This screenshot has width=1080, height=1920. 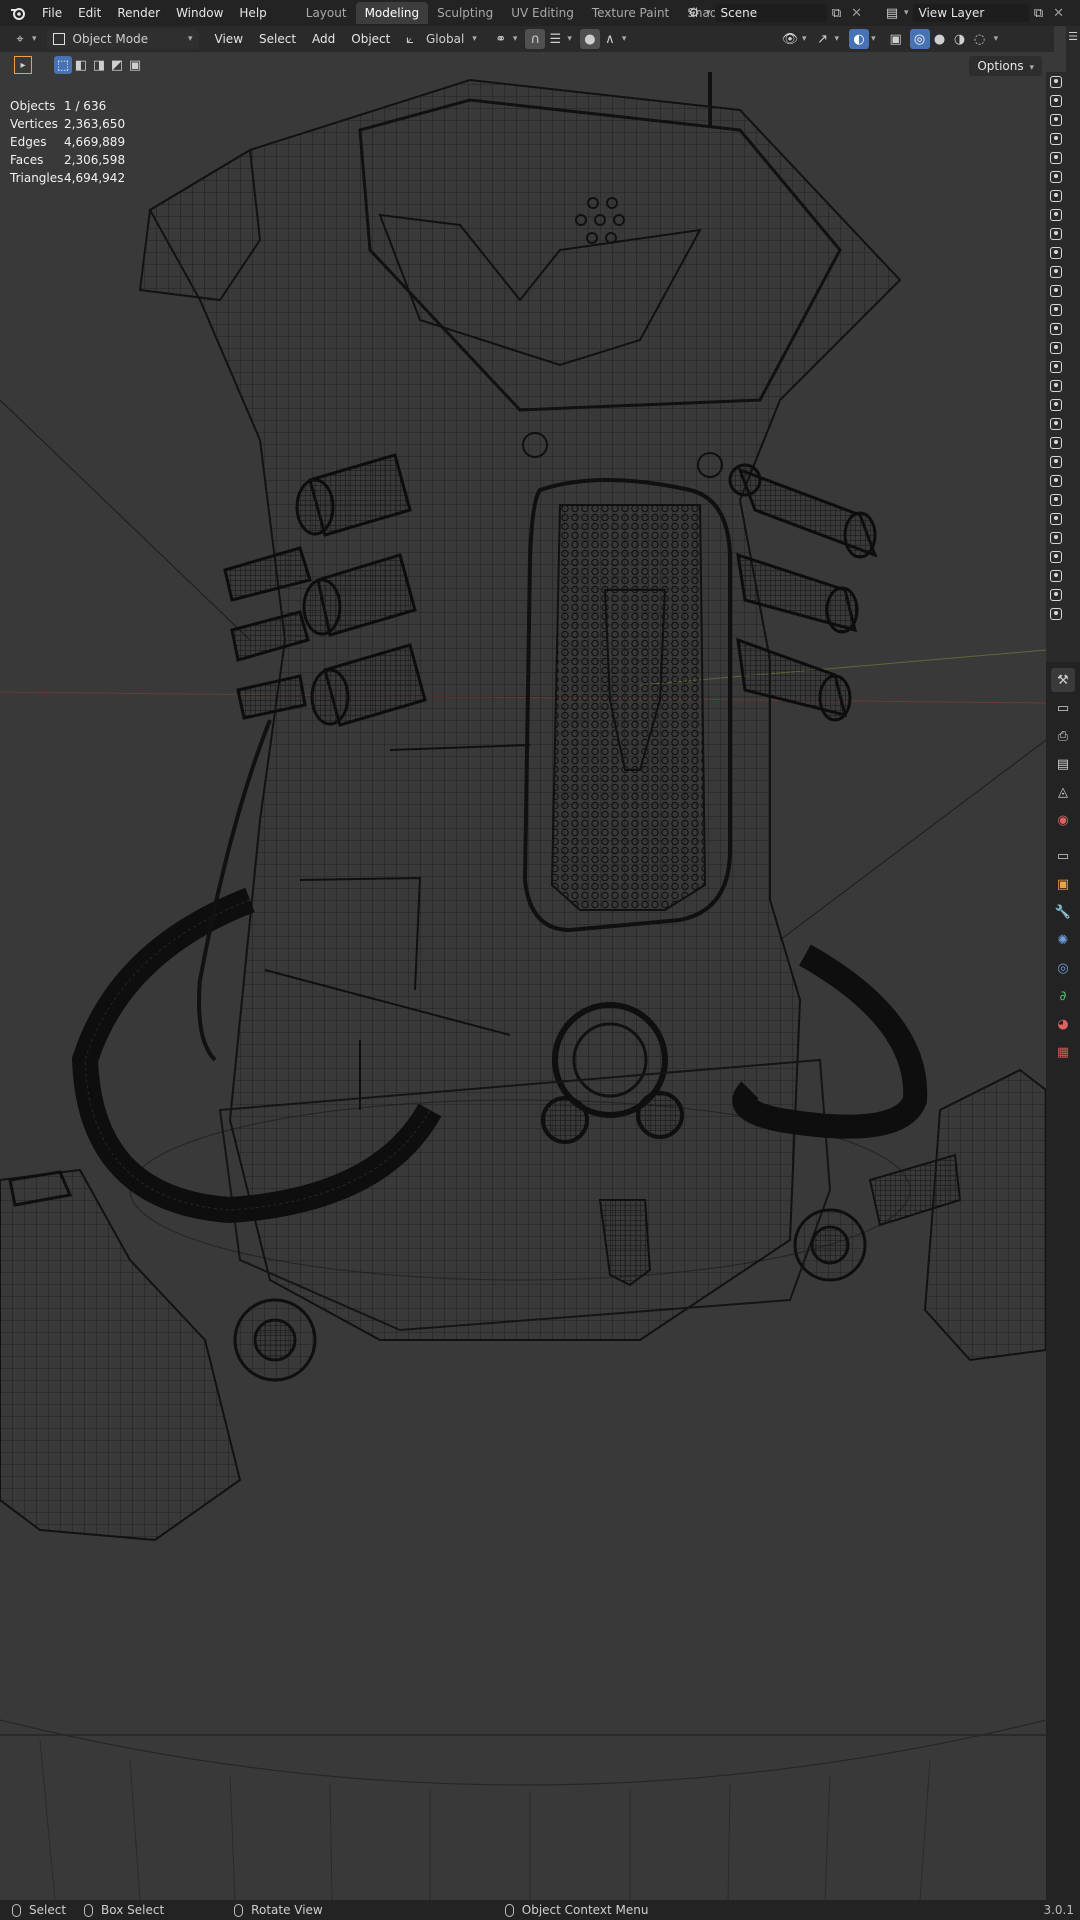 I want to click on menu-edit: Edit, so click(x=89, y=13).